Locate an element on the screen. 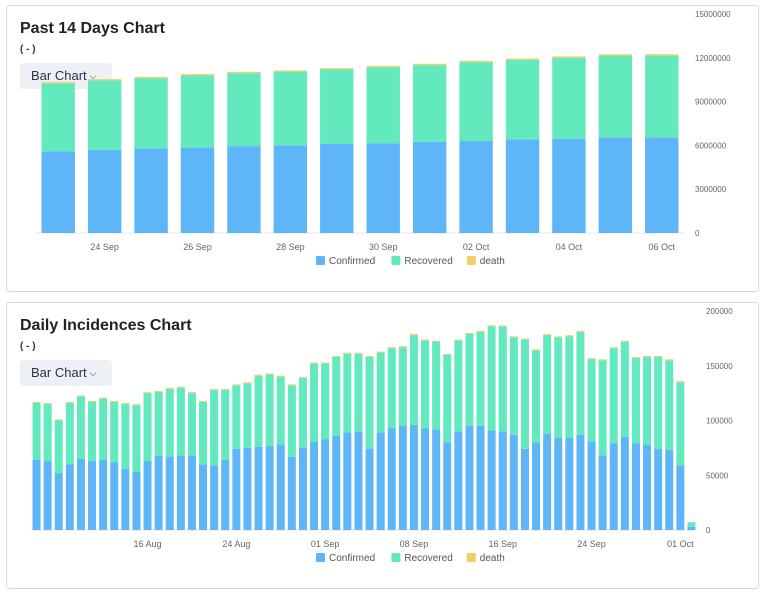 This screenshot has height=594, width=765. x-tick-label: 02 Oct is located at coordinates (476, 247).